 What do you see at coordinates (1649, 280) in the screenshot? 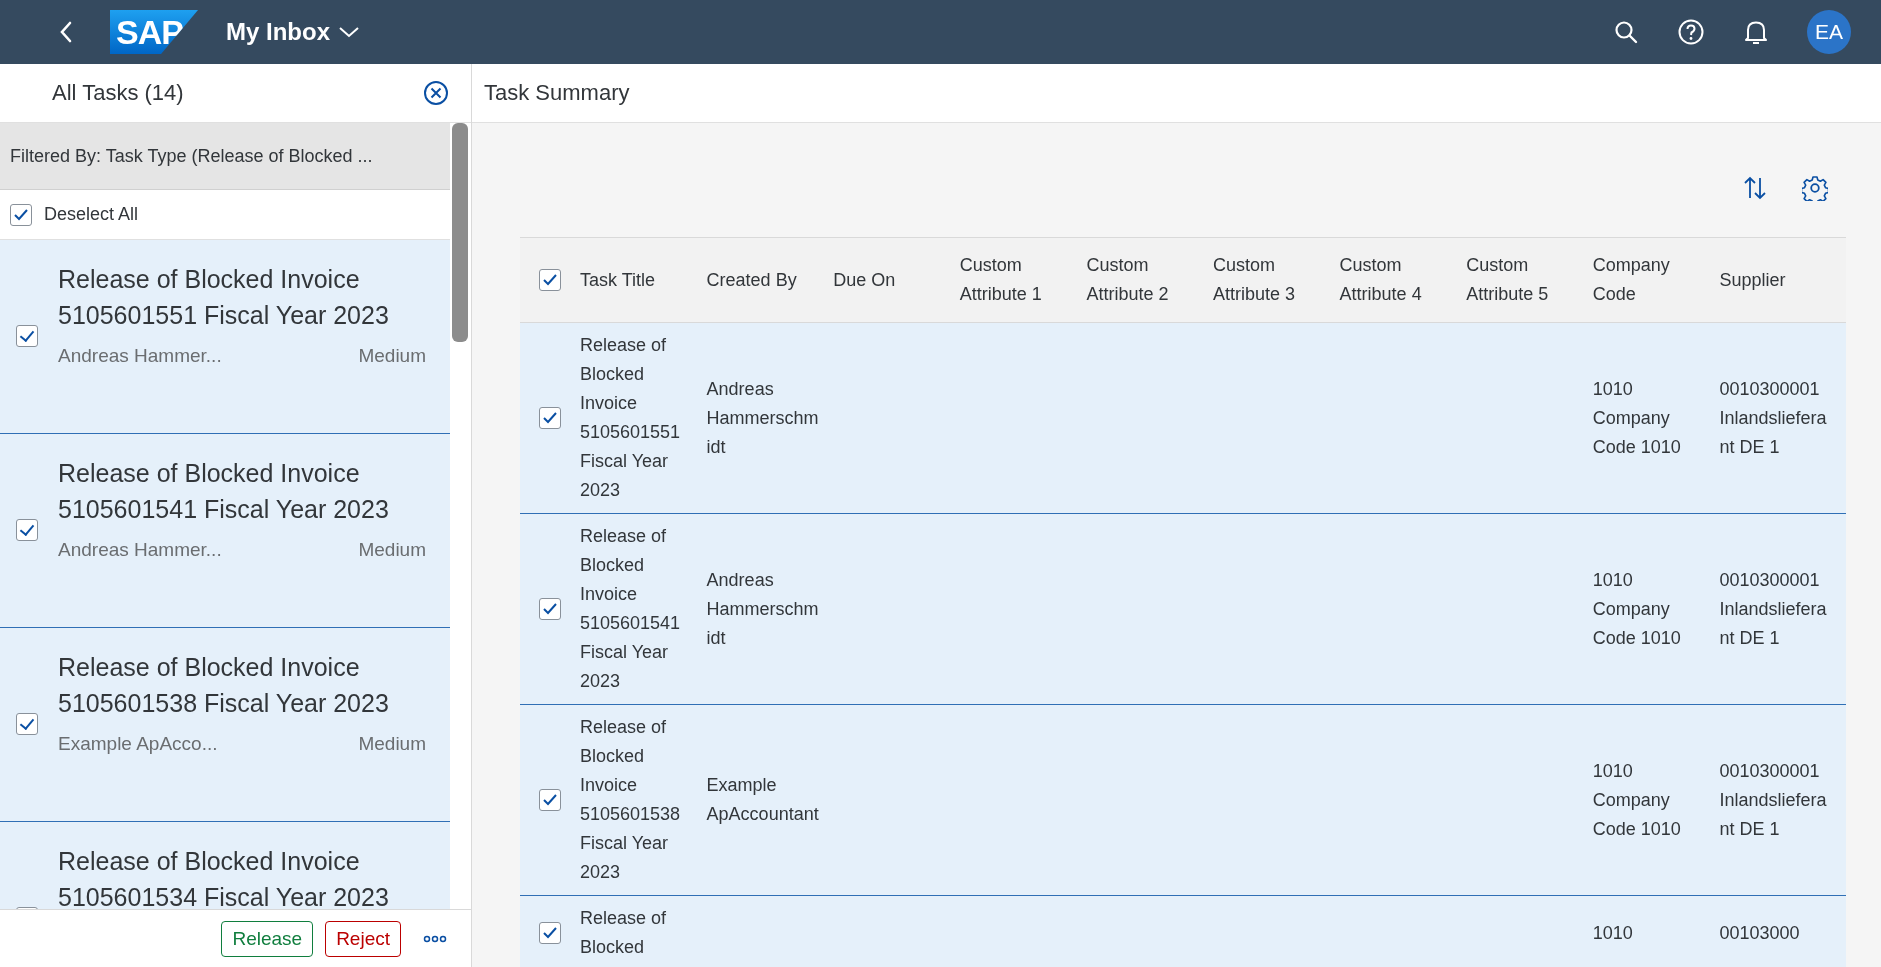
I see `column-header: Company Code` at bounding box center [1649, 280].